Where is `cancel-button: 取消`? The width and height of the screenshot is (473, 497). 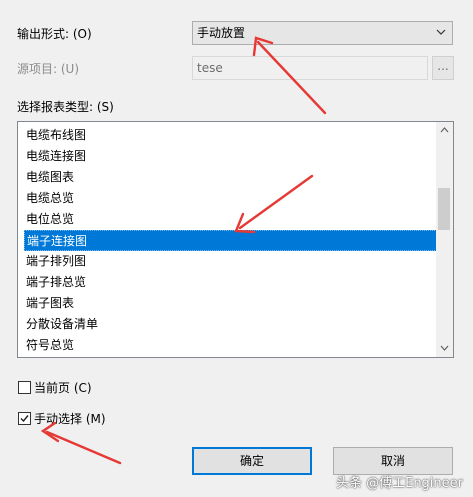
cancel-button: 取消 is located at coordinates (393, 461).